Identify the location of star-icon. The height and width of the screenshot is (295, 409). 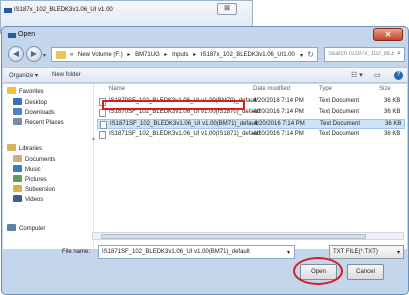
(11, 90).